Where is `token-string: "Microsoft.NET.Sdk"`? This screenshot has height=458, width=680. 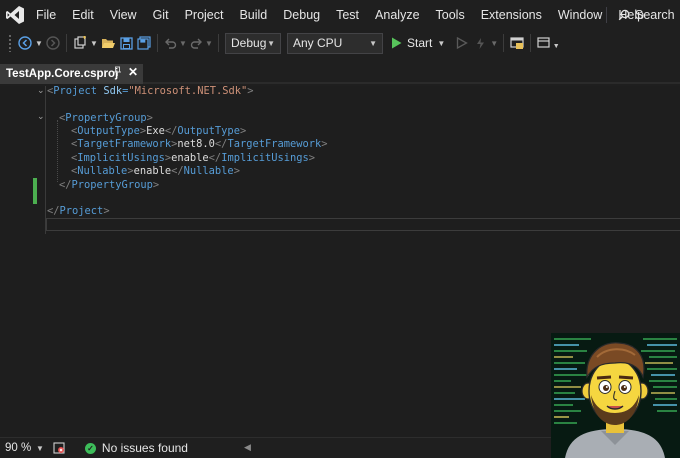 token-string: "Microsoft.NET.Sdk" is located at coordinates (188, 91).